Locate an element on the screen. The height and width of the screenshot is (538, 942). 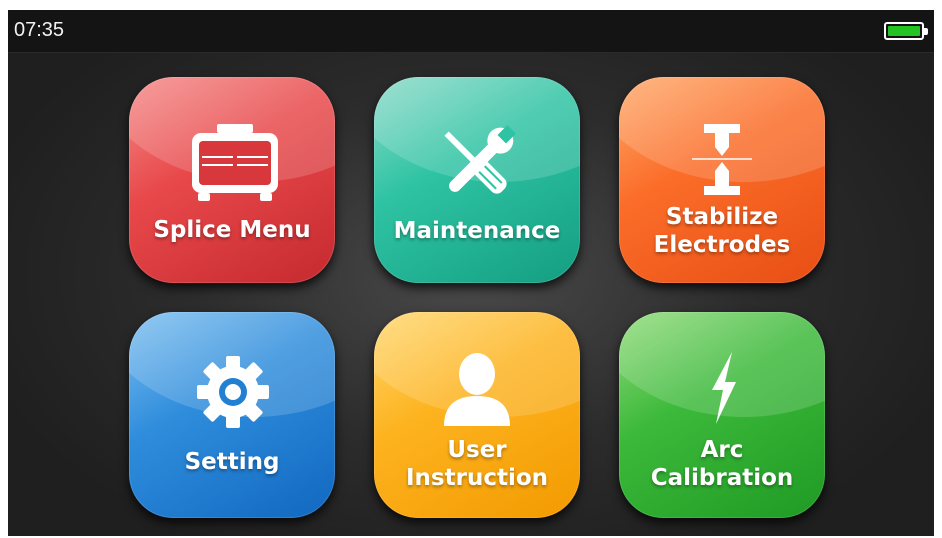
battery-icon is located at coordinates (906, 31).